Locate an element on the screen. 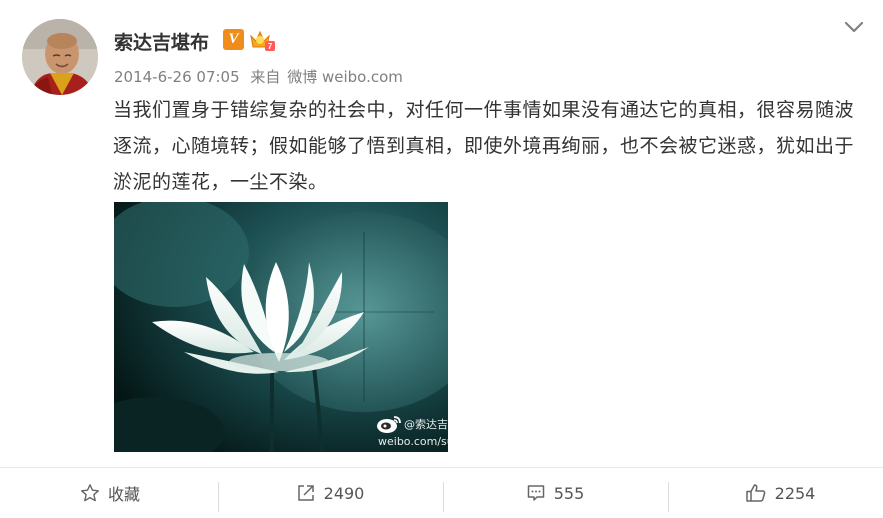 The height and width of the screenshot is (518, 883). post-meta: 2014-6-26 07:05 来自 微博 weibo.com is located at coordinates (261, 76).